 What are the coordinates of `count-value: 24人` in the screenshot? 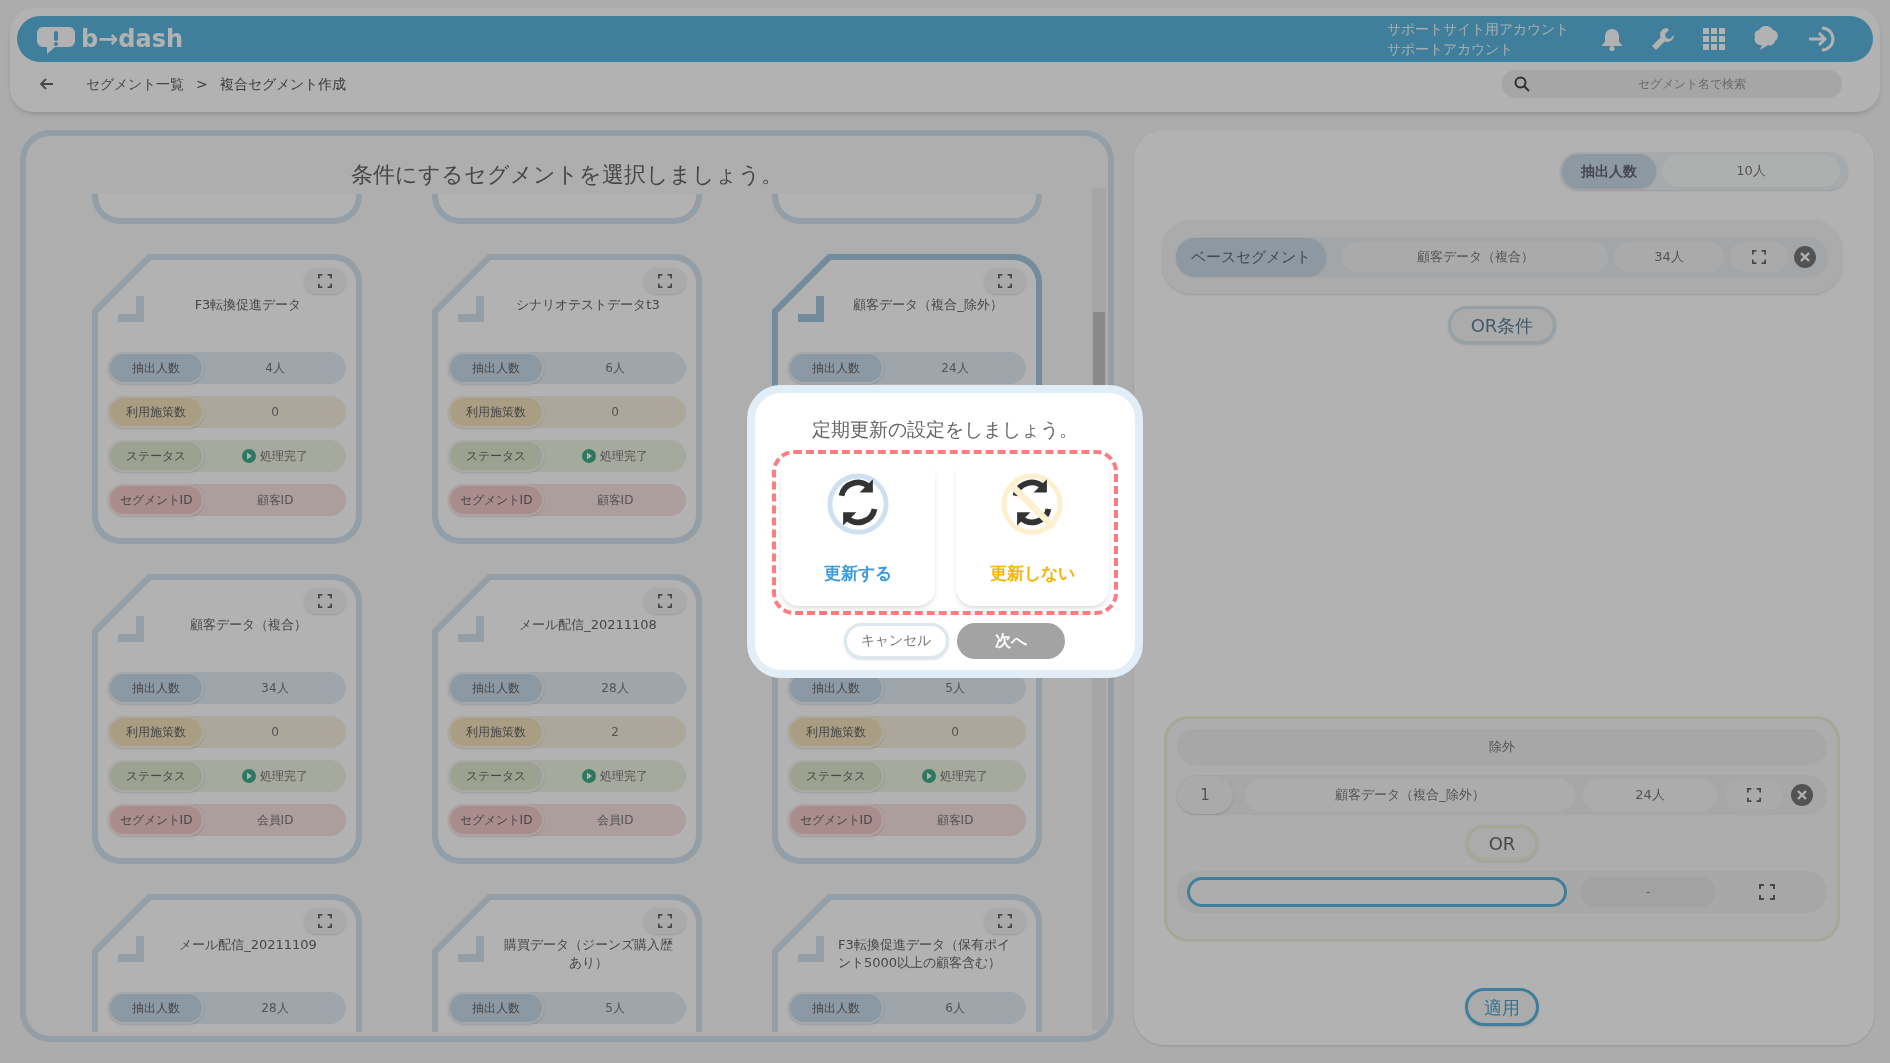 It's located at (1650, 795).